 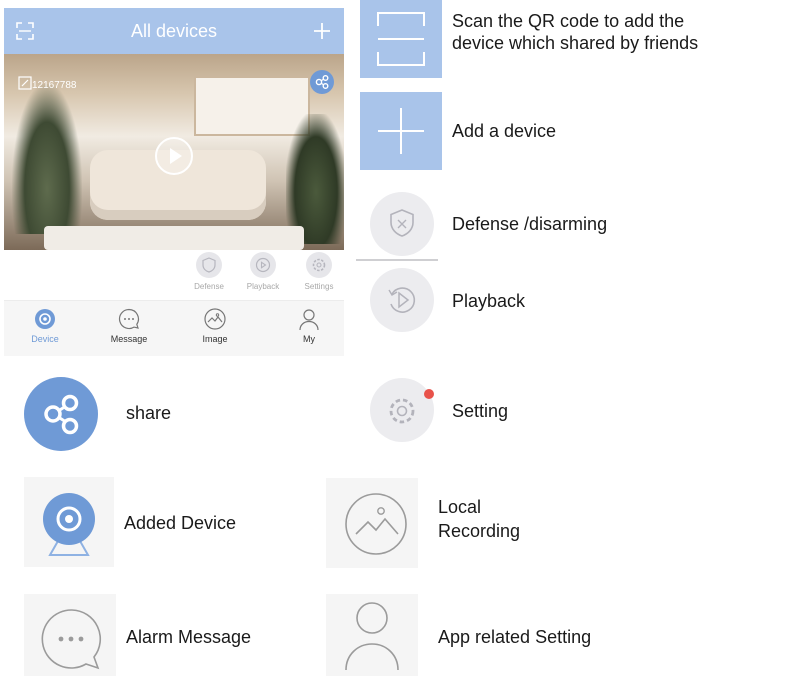 I want to click on tab-message: Message, so click(x=129, y=325).